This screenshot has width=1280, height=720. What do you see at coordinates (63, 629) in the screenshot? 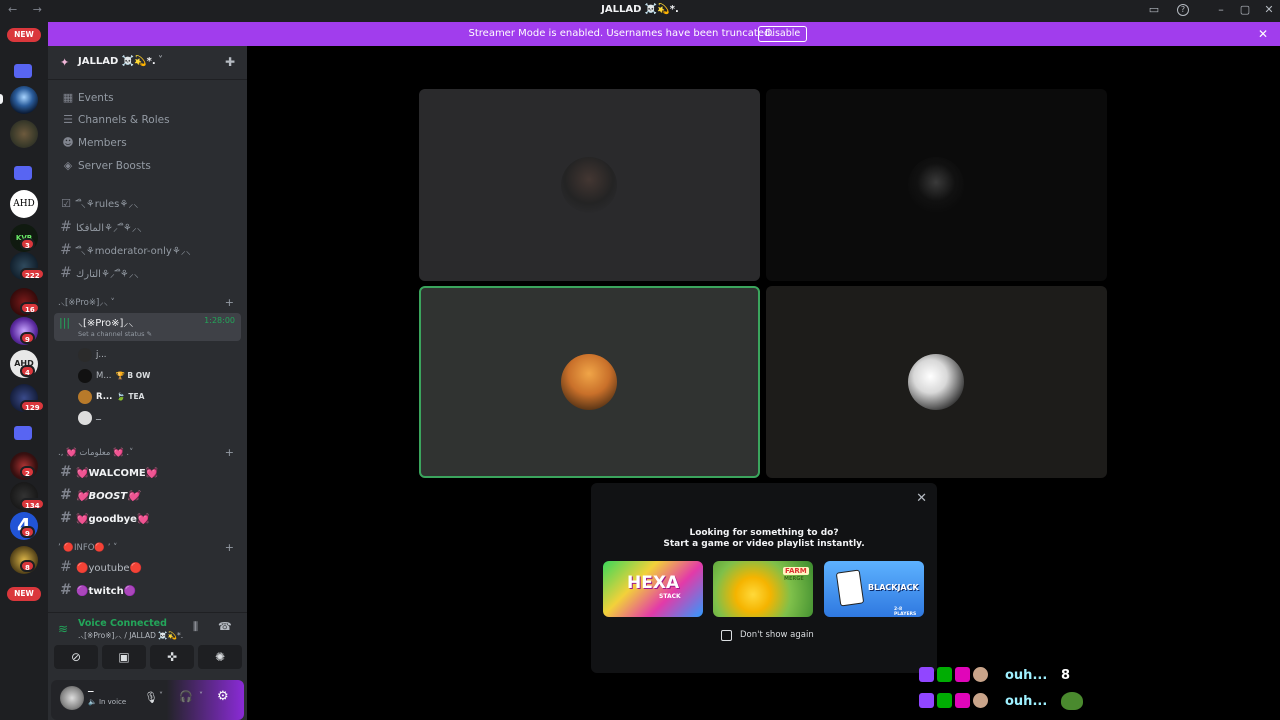
I see `signal-icon: ≋` at bounding box center [63, 629].